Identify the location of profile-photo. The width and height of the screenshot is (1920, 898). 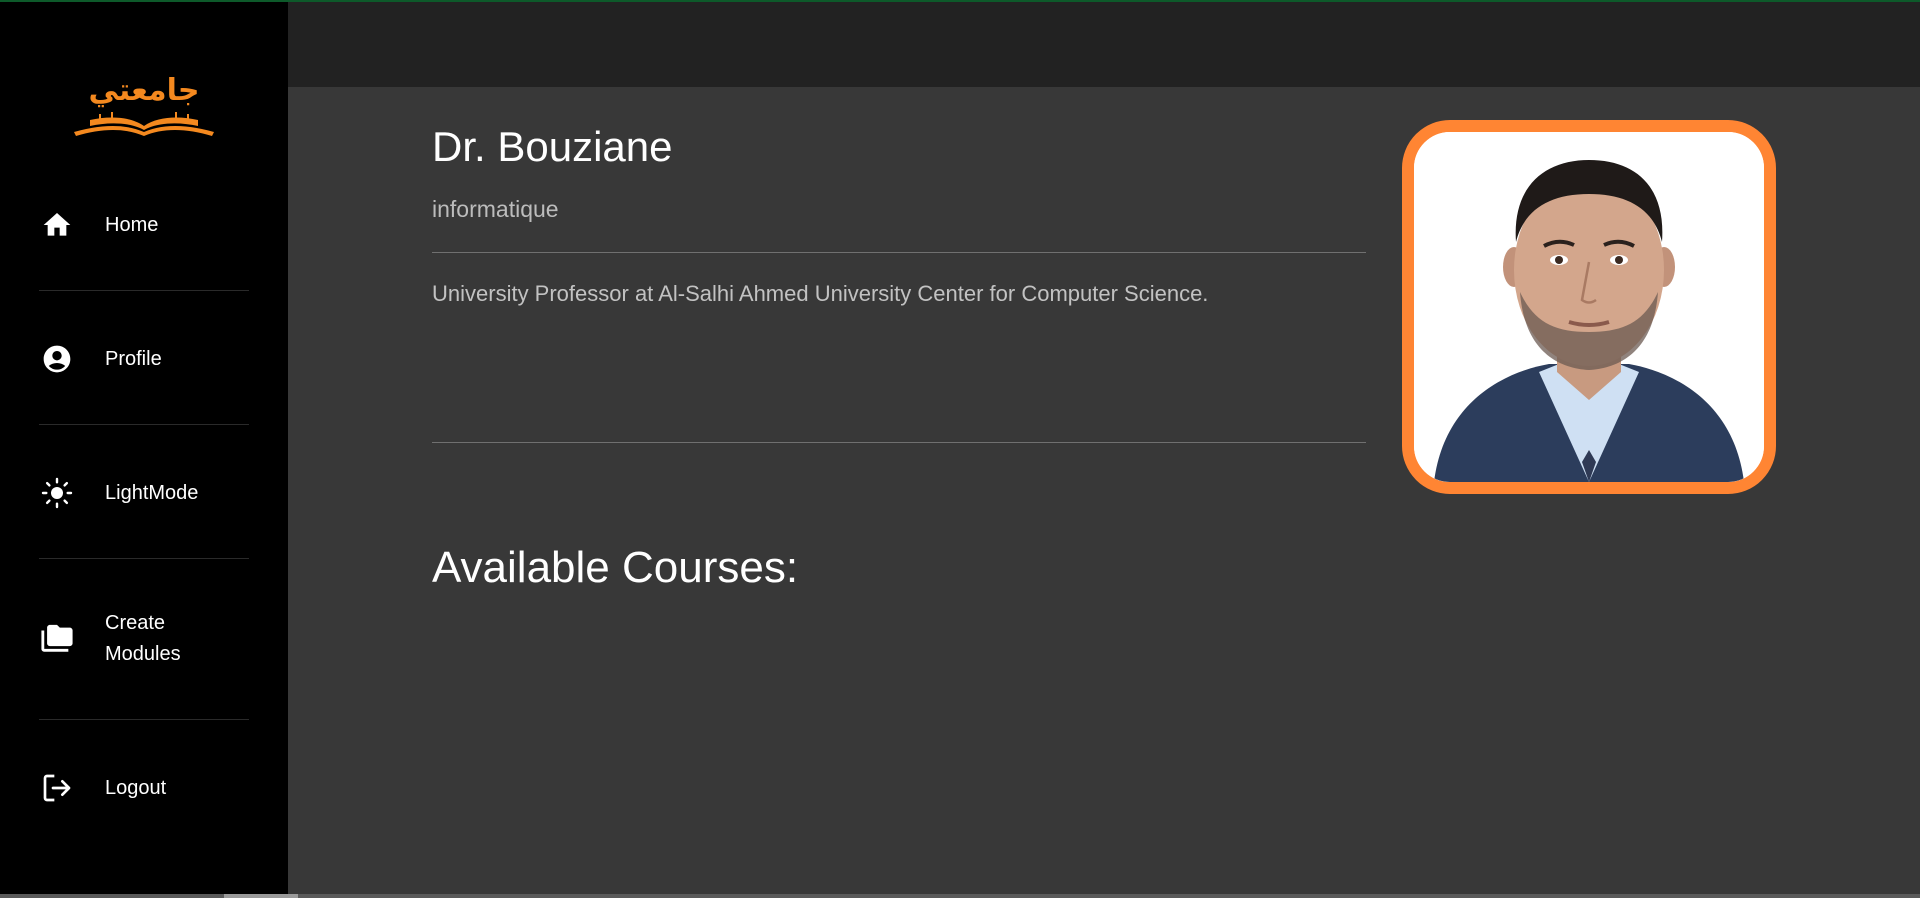
(1589, 307).